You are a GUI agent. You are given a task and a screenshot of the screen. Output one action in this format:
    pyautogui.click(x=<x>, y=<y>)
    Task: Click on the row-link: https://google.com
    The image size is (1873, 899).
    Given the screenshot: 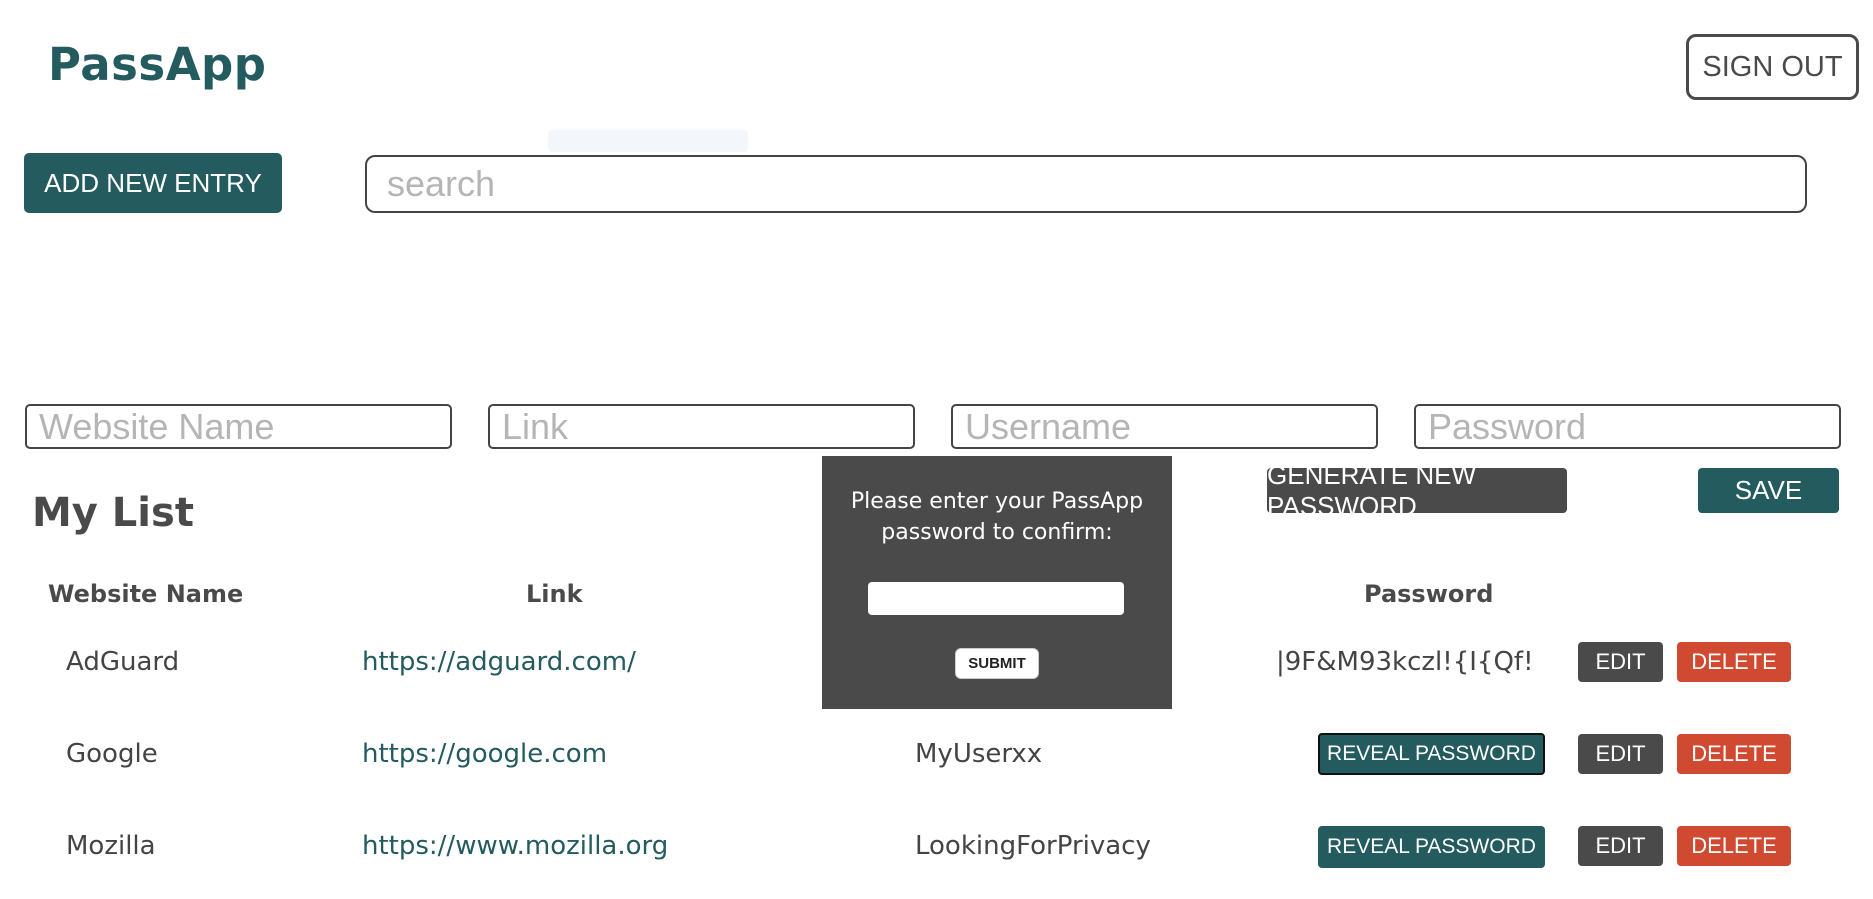 What is the action you would take?
    pyautogui.click(x=484, y=754)
    